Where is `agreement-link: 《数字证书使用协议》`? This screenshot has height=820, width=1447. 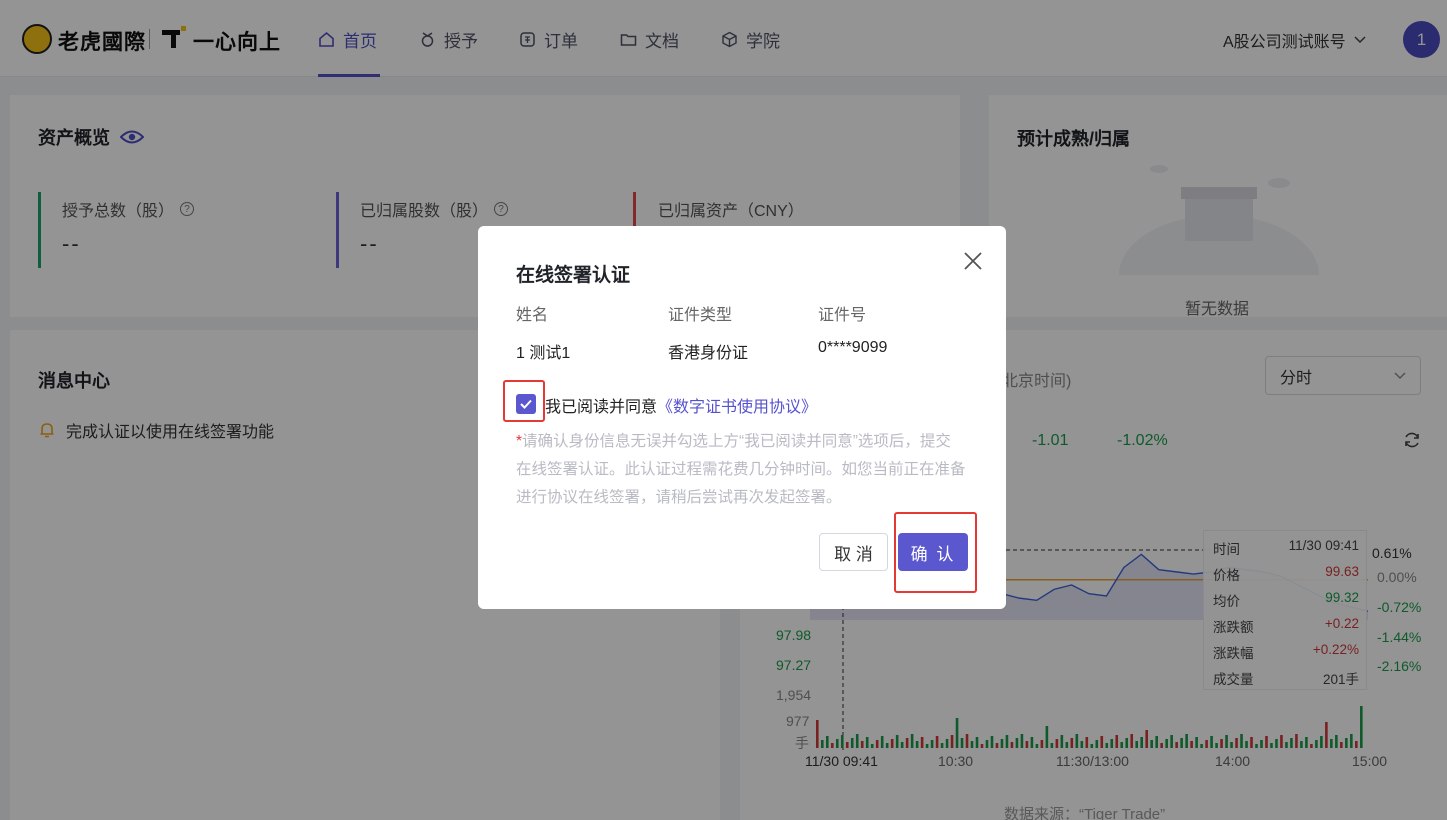
agreement-link: 《数字证书使用协议》 is located at coordinates (737, 407).